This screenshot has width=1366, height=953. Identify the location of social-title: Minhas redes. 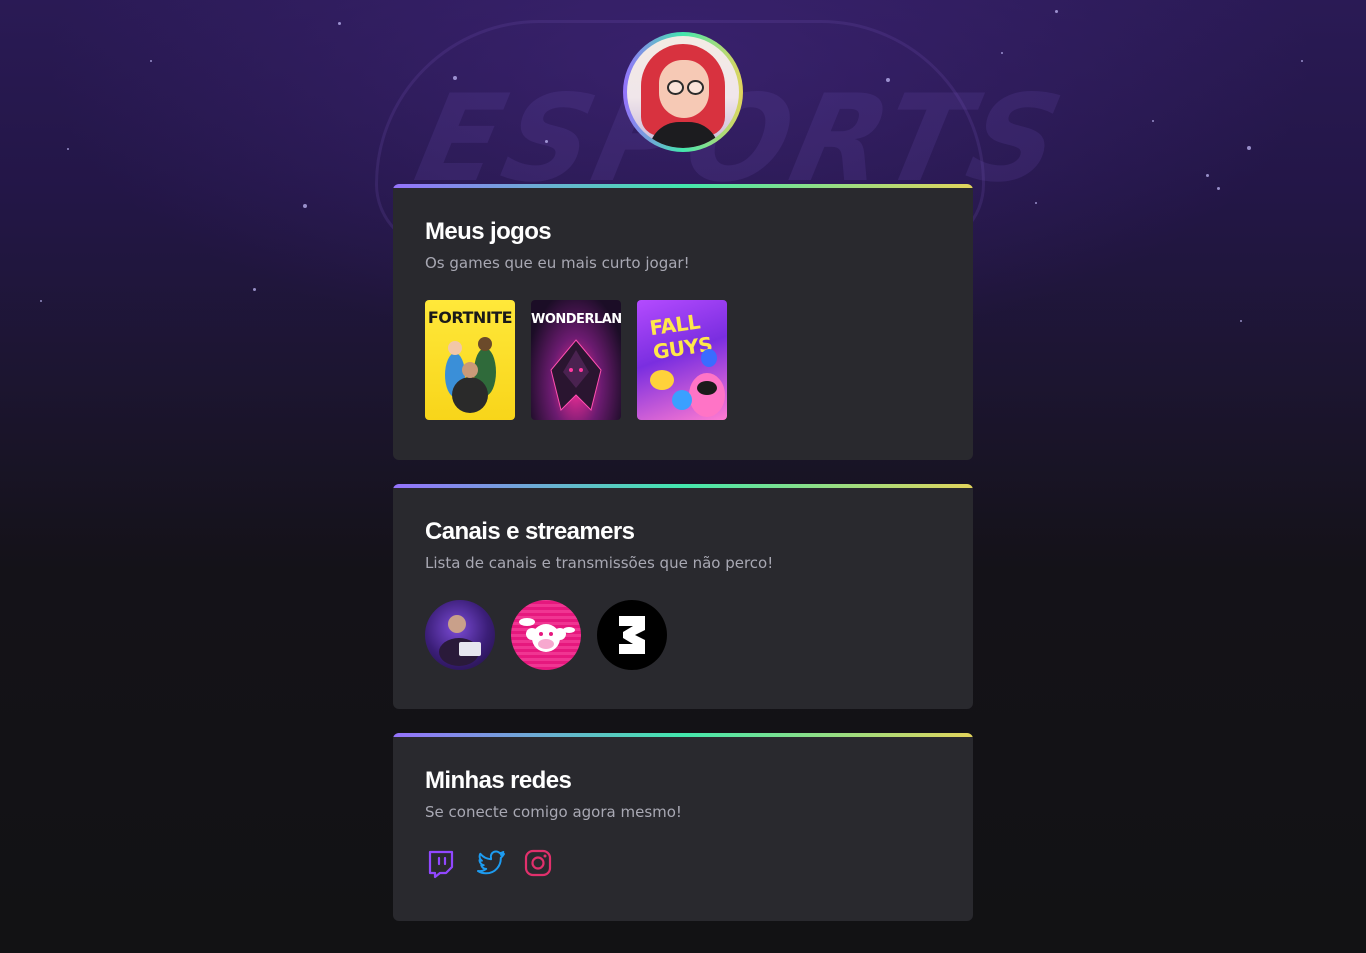
(498, 780).